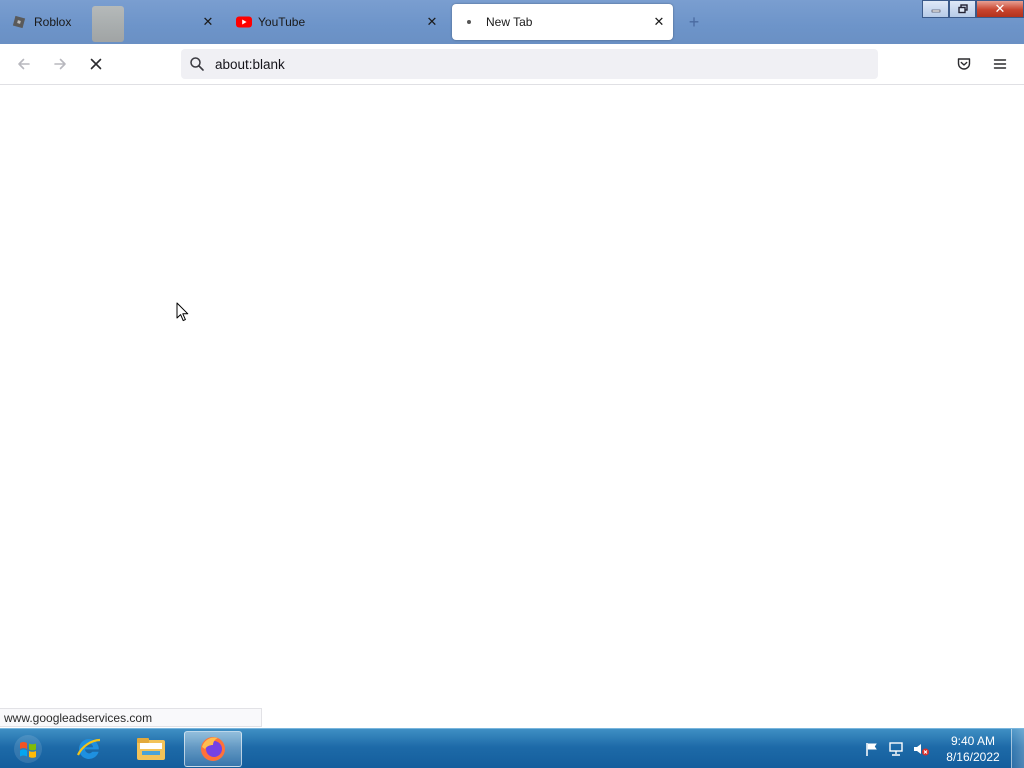  Describe the element at coordinates (19, 22) in the screenshot. I see `roblox-icon` at that location.